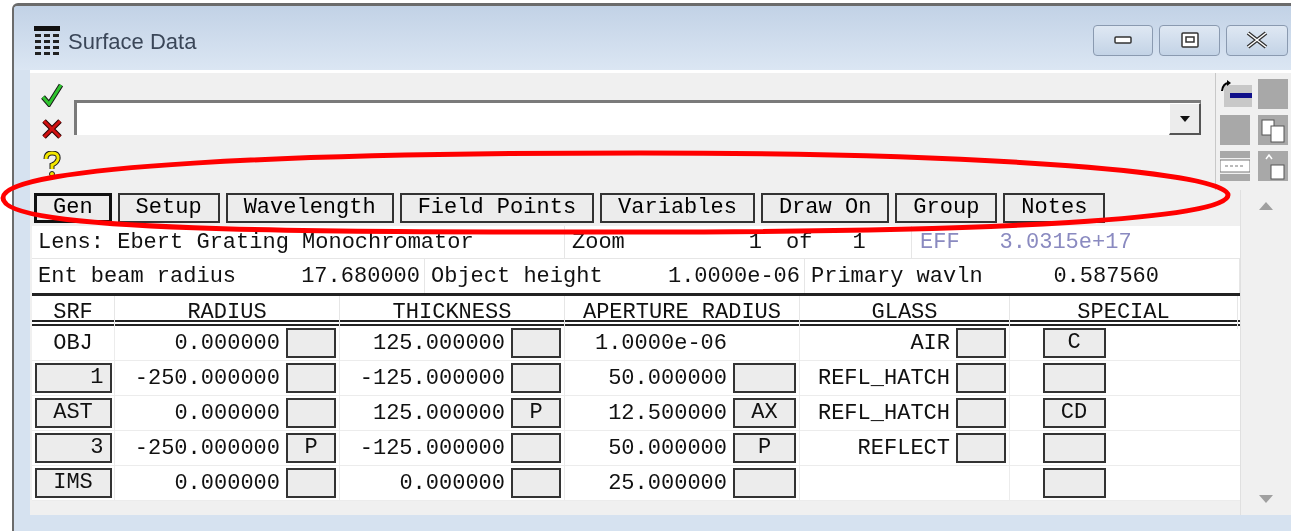 Image resolution: width=1291 pixels, height=531 pixels. I want to click on table-cell-text: OBJ, so click(73, 343).